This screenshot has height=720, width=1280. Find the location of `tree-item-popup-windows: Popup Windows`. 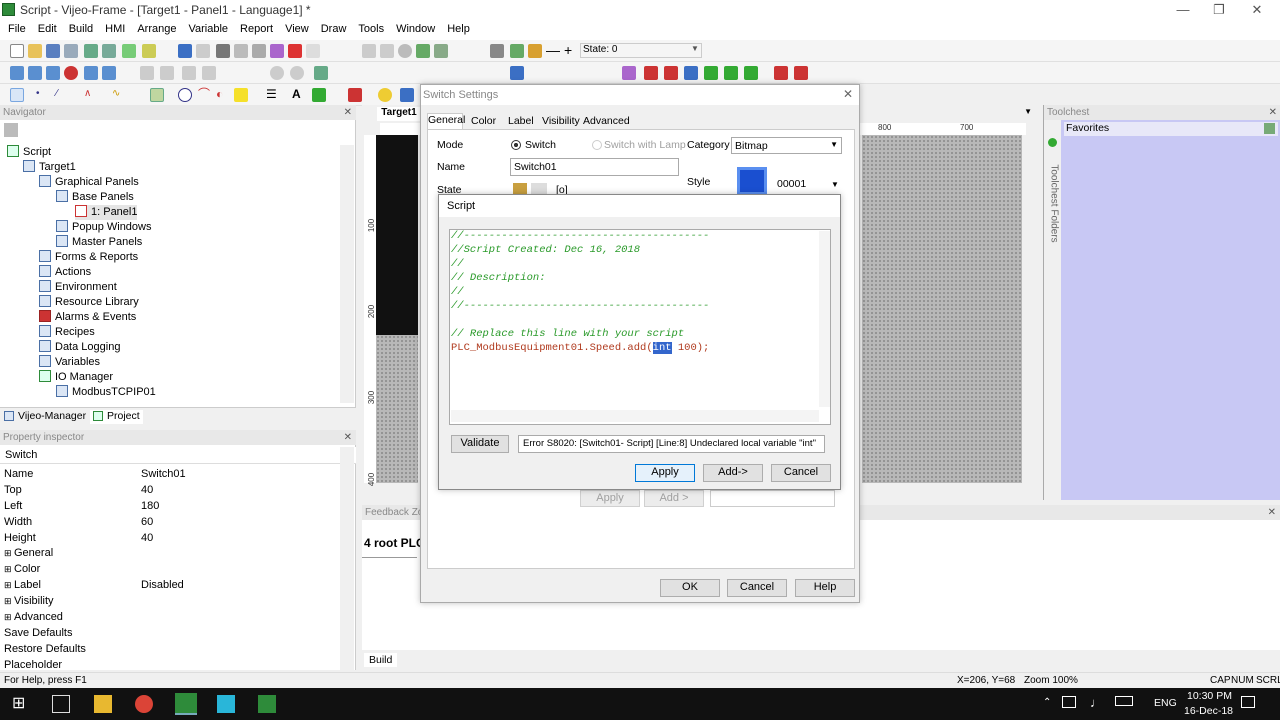

tree-item-popup-windows: Popup Windows is located at coordinates (104, 227).